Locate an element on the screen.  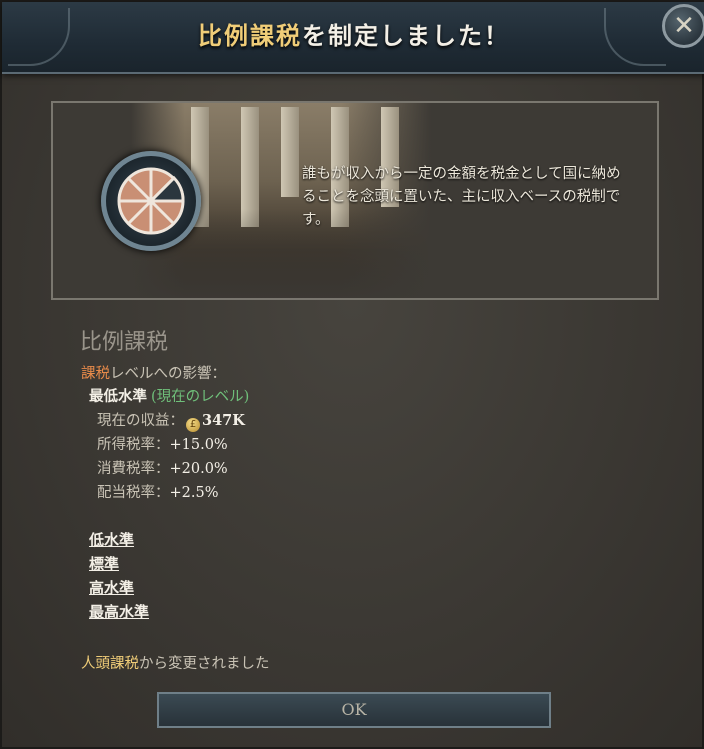
proportional-tax-emblem-icon is located at coordinates (151, 201).